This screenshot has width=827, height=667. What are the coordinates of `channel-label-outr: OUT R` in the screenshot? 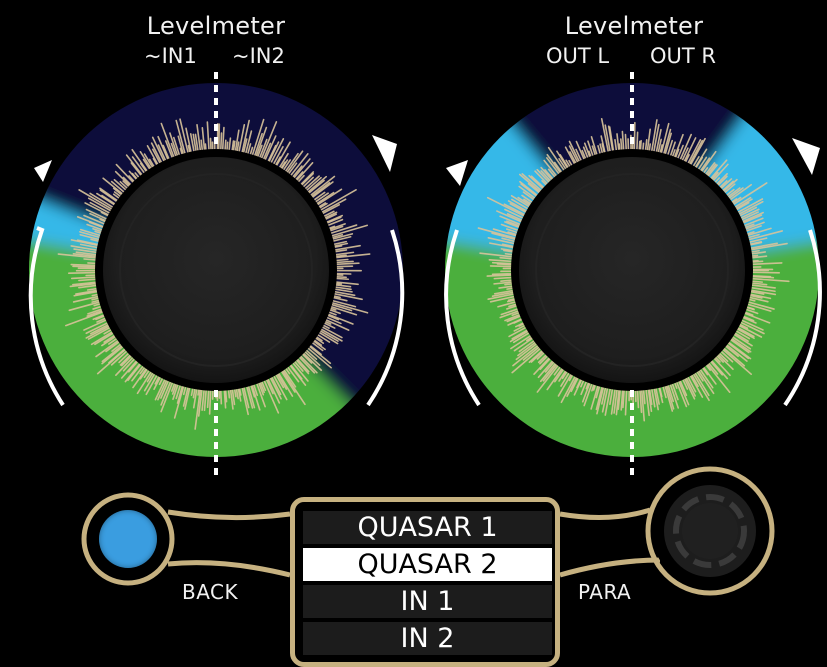 It's located at (683, 56).